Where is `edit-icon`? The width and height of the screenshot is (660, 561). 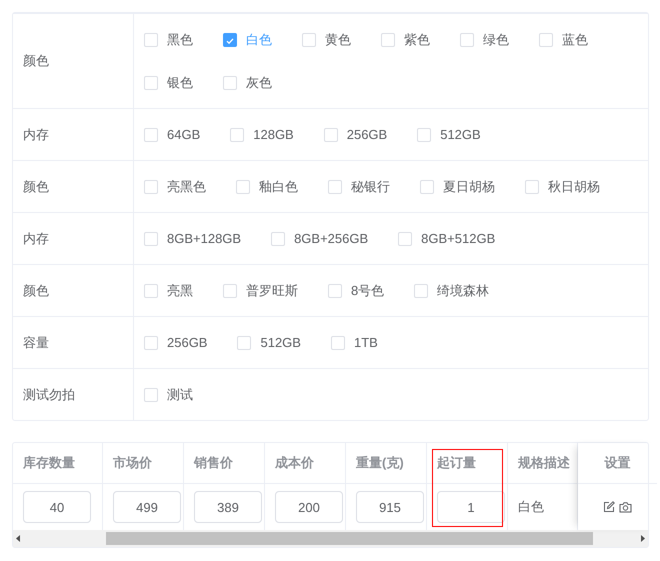
edit-icon is located at coordinates (609, 507).